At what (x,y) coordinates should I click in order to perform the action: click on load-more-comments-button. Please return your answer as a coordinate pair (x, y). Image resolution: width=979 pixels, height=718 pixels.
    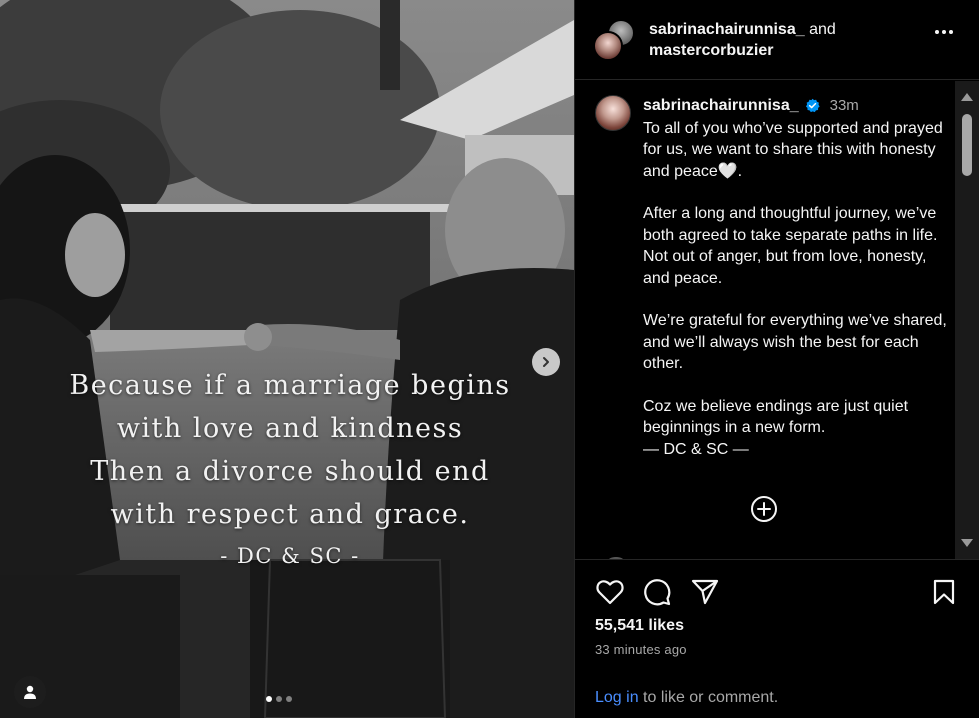
    Looking at the image, I should click on (764, 509).